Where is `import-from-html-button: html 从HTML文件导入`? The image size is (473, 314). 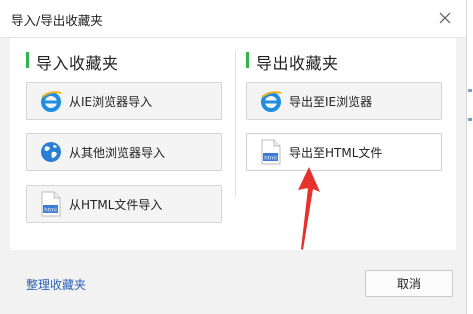
import-from-html-button: html 从HTML文件导入 is located at coordinates (124, 204).